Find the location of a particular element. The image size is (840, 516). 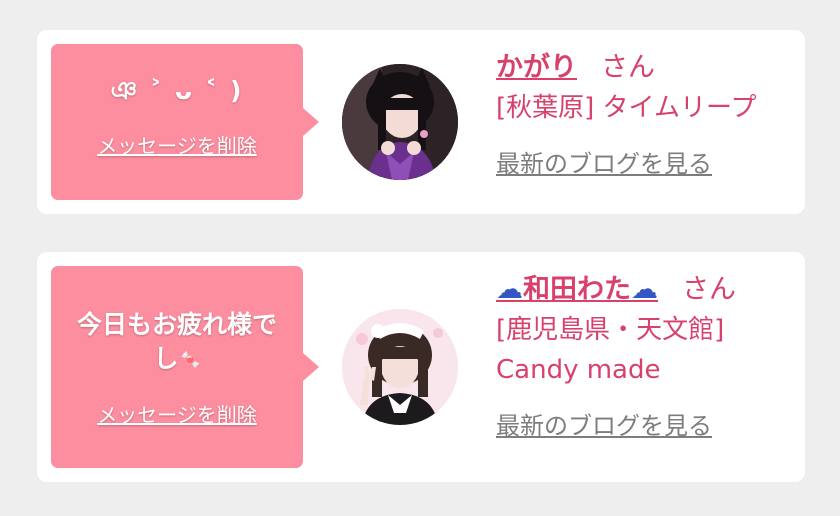

message-bubble: ঞ ˃ ᴗ ˂ ) メッセージを削除 is located at coordinates (185, 122).